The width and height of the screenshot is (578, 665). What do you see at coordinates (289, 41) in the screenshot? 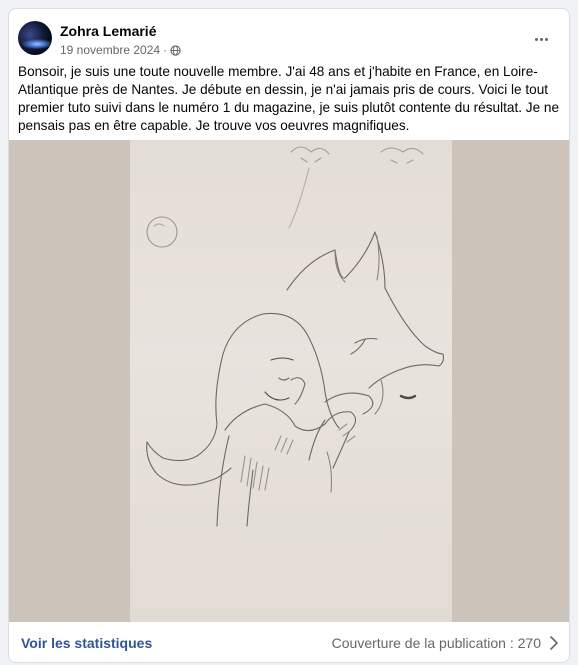
I see `post-header: Zohra Lemarié 19 novembre 2024 ·` at bounding box center [289, 41].